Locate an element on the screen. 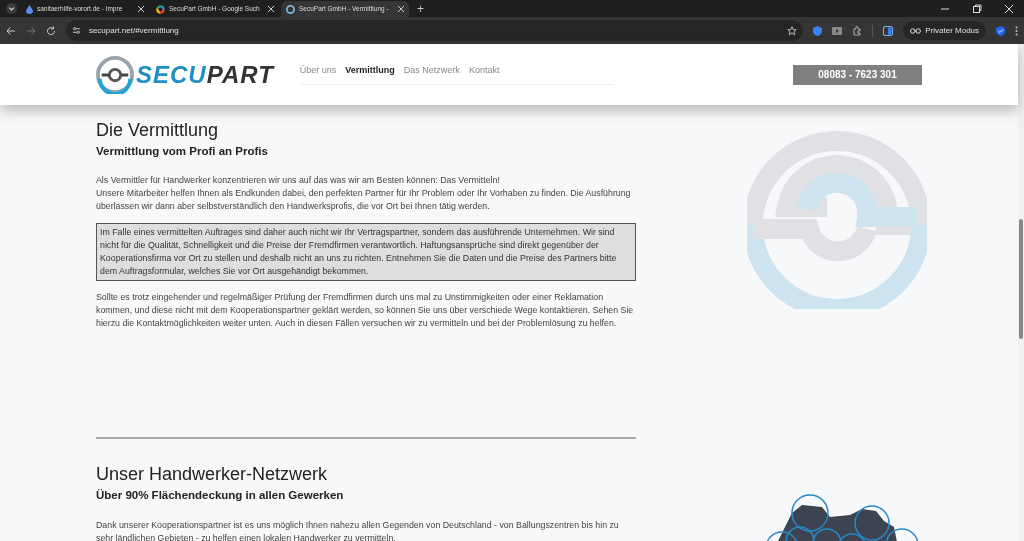 The height and width of the screenshot is (541, 1024). nav-link: Vermittlung is located at coordinates (370, 71).